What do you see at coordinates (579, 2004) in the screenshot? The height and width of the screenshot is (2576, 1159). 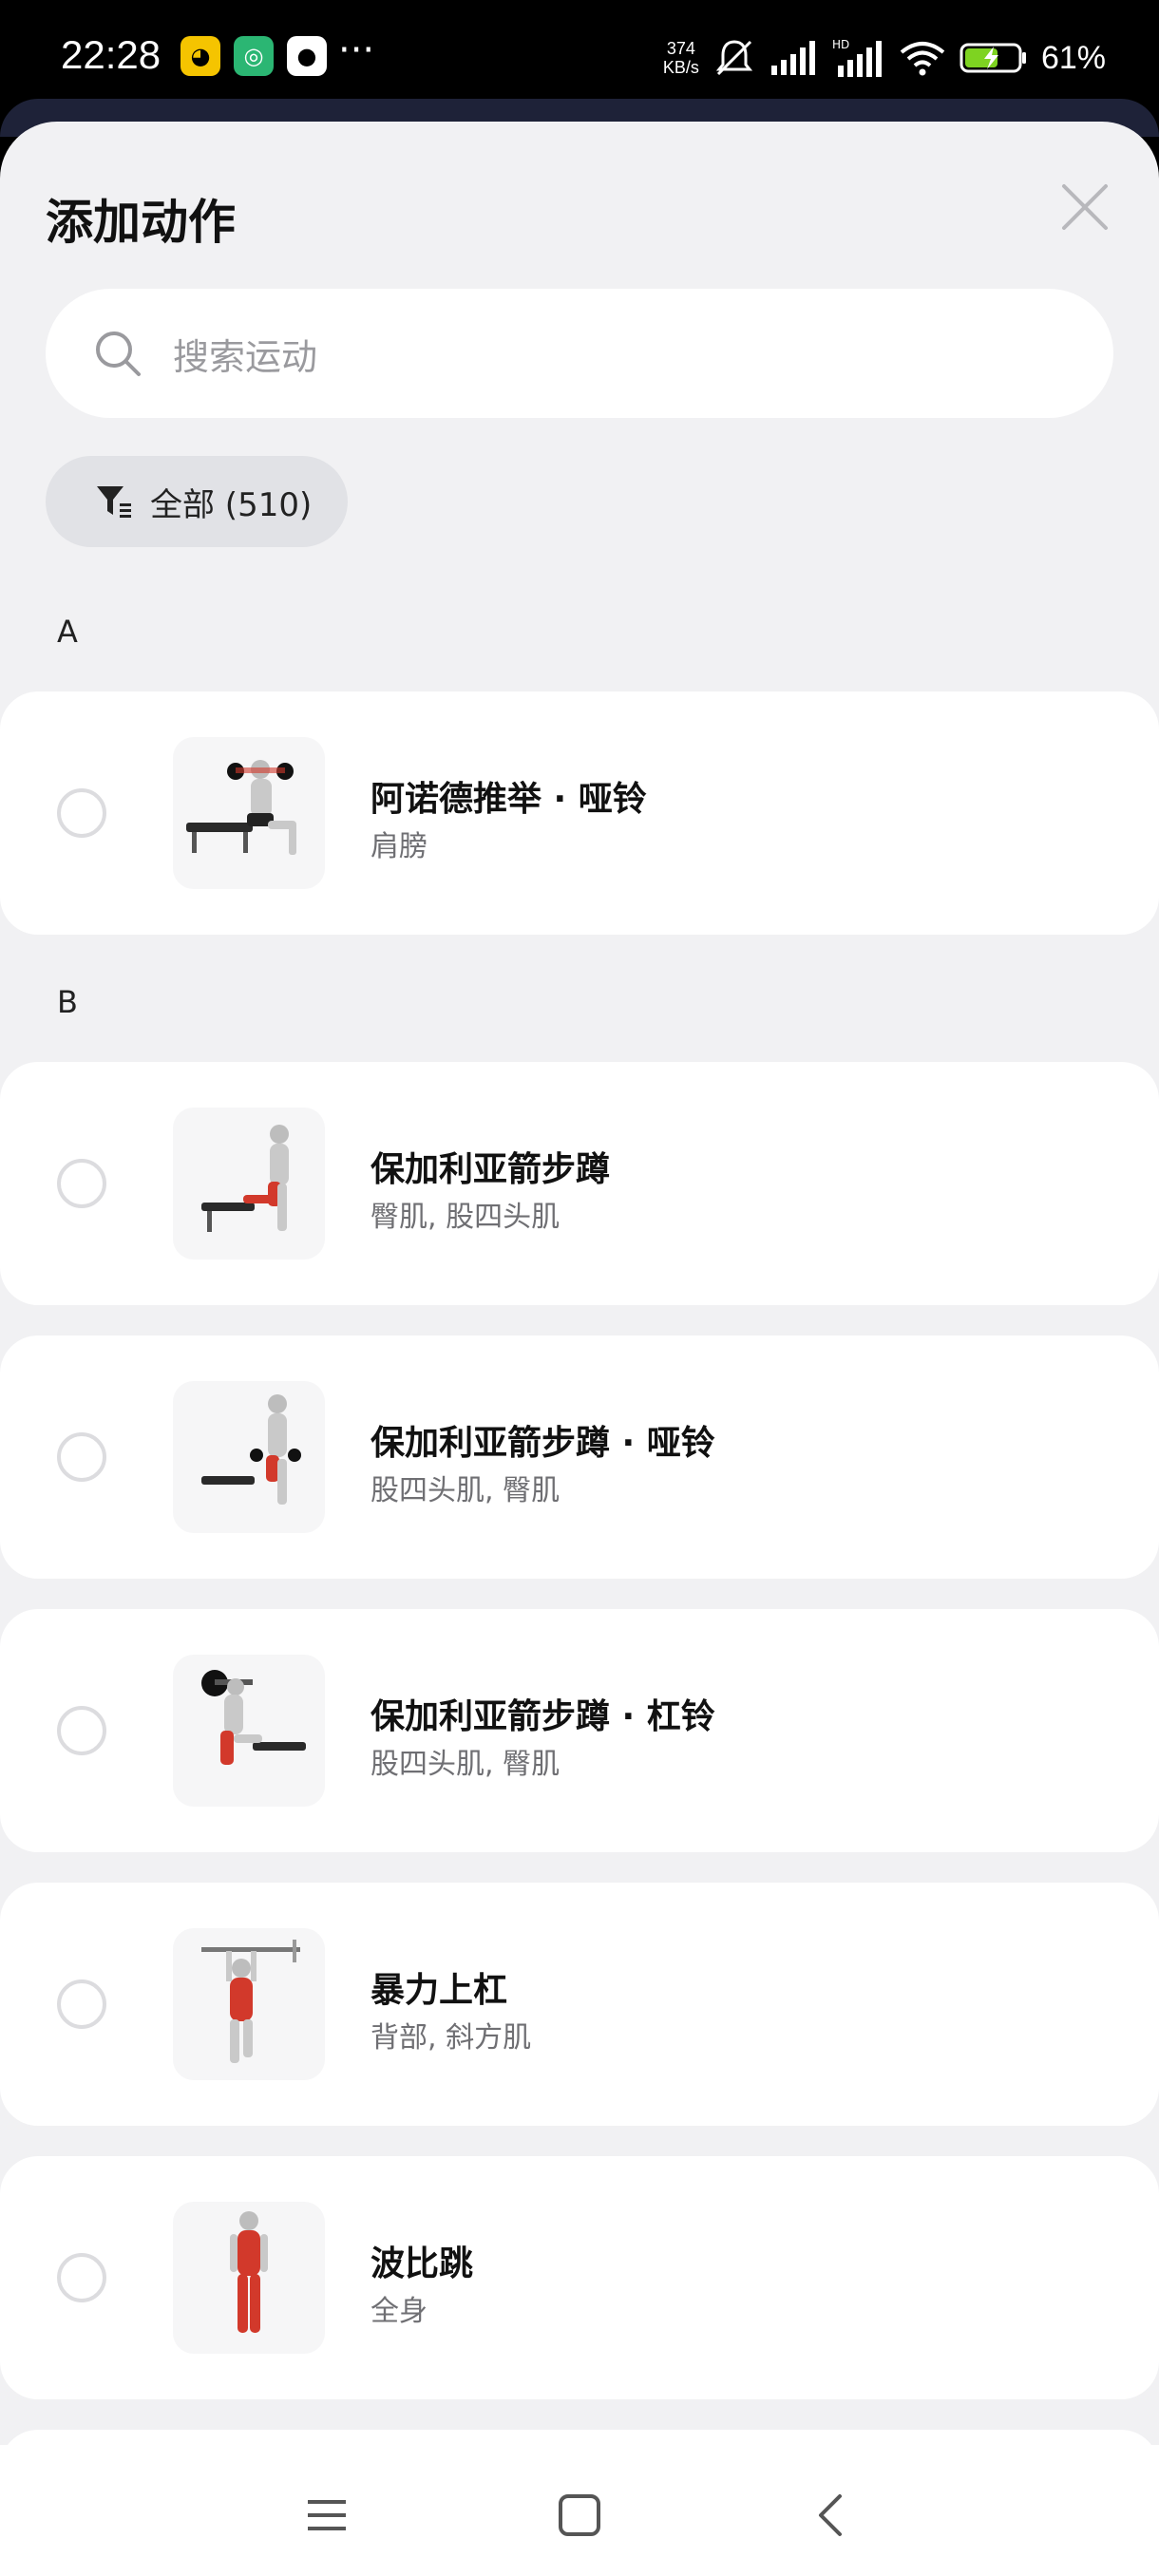 I see `exercise-card: 暴力上杠 背部, 斜方肌` at bounding box center [579, 2004].